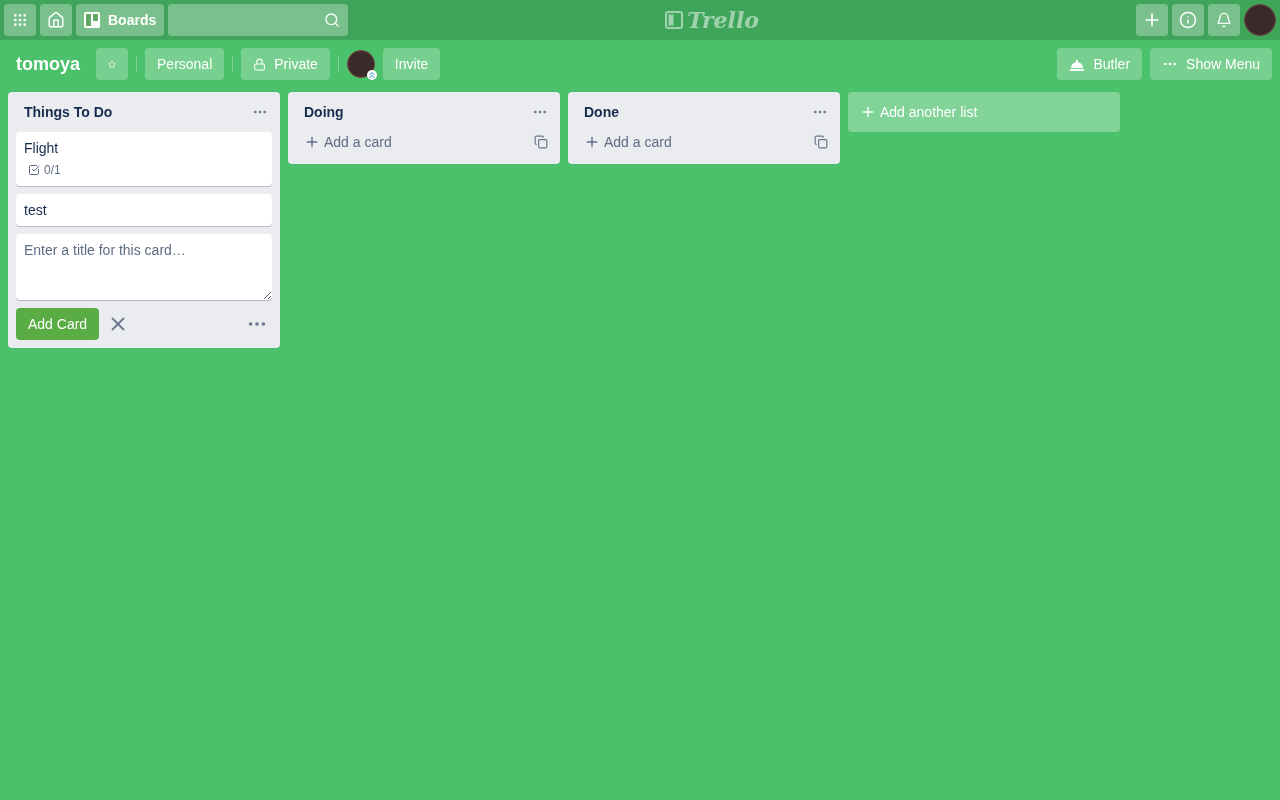 The width and height of the screenshot is (1280, 800). Describe the element at coordinates (674, 20) in the screenshot. I see `logo-icon` at that location.